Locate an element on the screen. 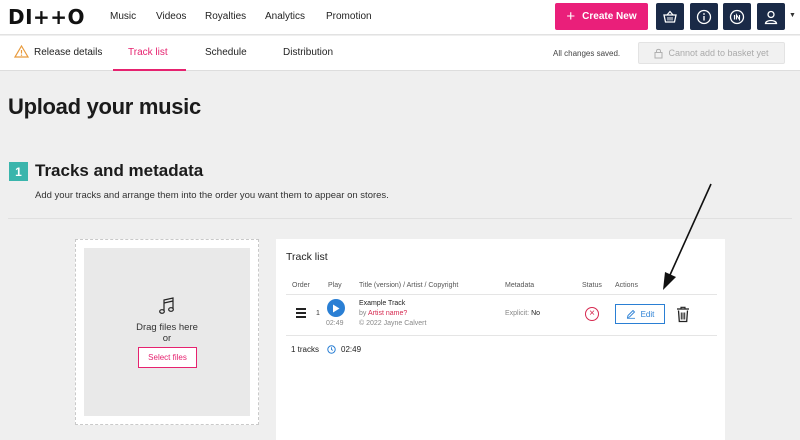 The height and width of the screenshot is (440, 800). status-error-icon: × is located at coordinates (592, 314).